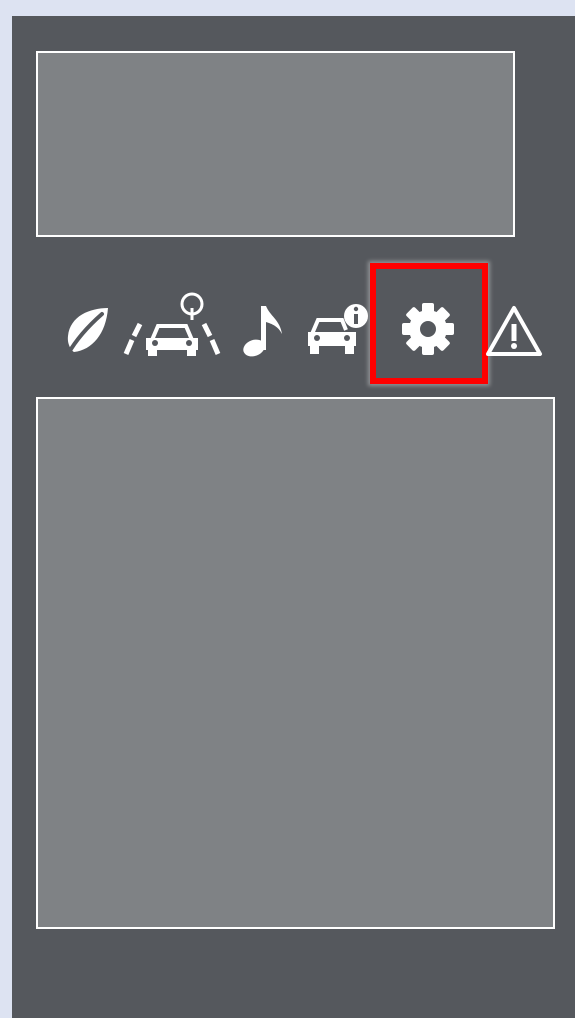  What do you see at coordinates (172, 323) in the screenshot?
I see `lane-assist-car-icon` at bounding box center [172, 323].